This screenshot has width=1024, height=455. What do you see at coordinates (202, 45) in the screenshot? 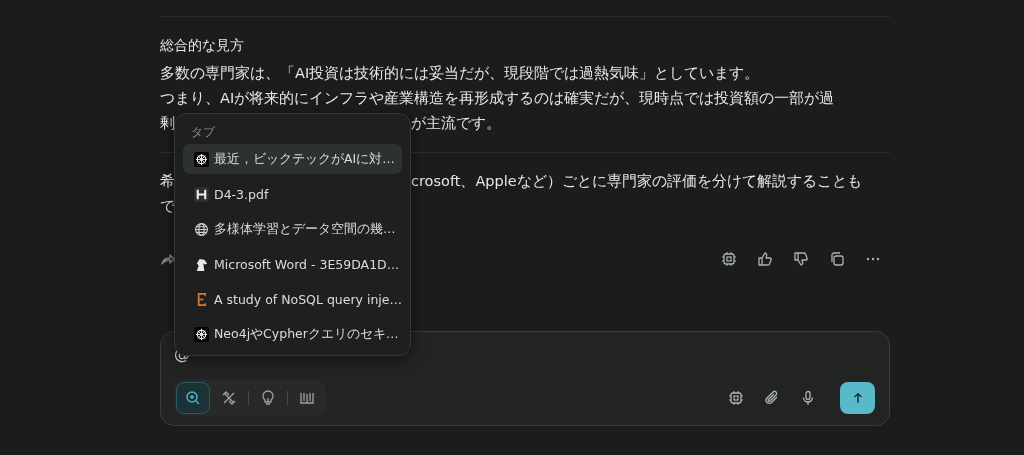
I see `section-heading: 総合的な見方` at bounding box center [202, 45].